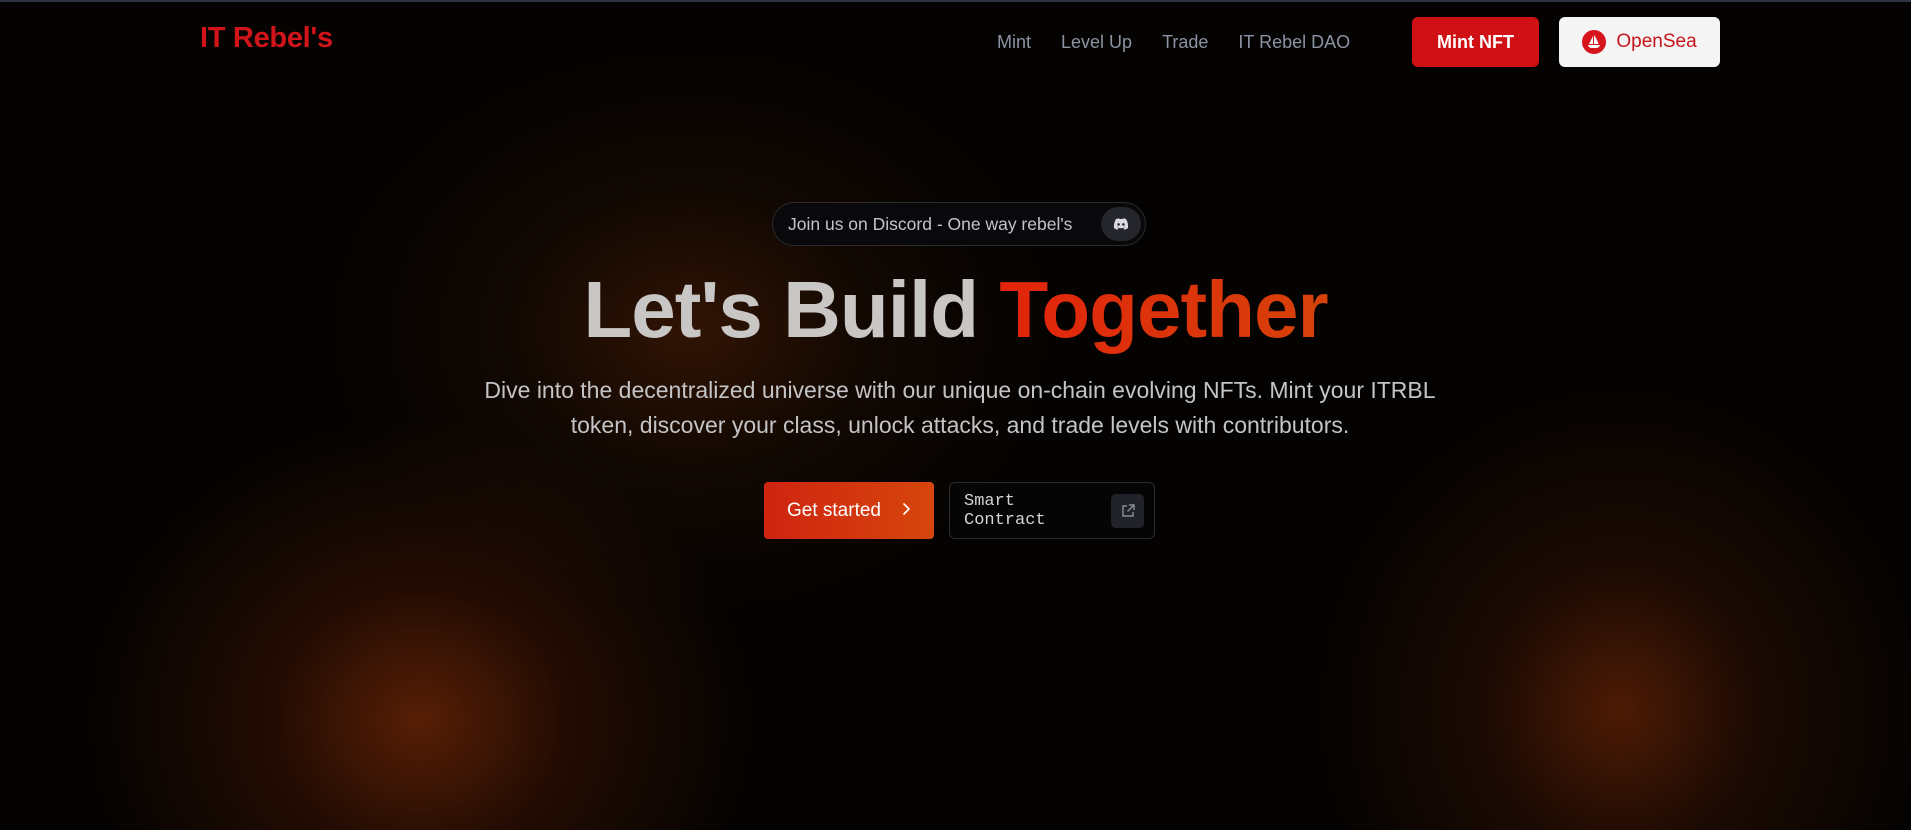 This screenshot has width=1911, height=830. Describe the element at coordinates (1656, 41) in the screenshot. I see `opensea-label: OpenSea` at that location.